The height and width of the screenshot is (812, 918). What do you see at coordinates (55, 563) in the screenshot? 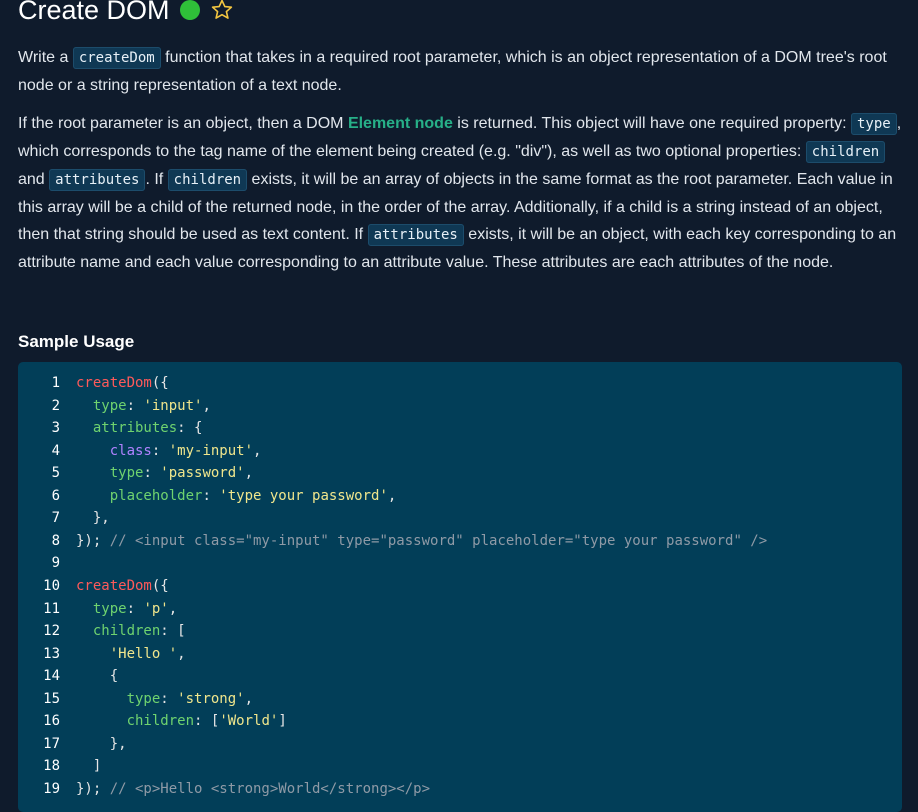
I see `line-number: 9` at bounding box center [55, 563].